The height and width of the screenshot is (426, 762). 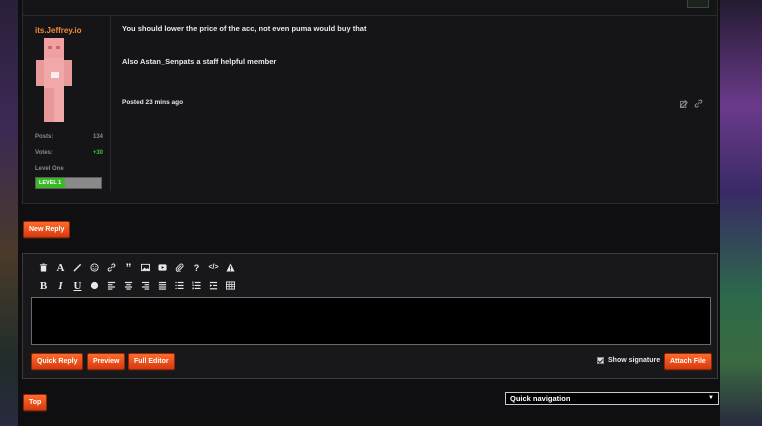 I want to click on show-signature-label: Show signature, so click(x=634, y=360).